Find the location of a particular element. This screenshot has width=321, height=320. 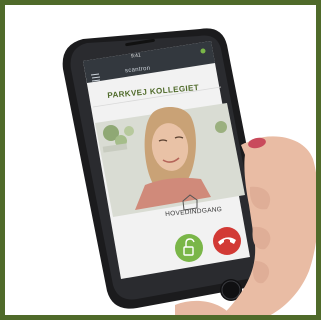

unlock-icon-button is located at coordinates (189, 248).